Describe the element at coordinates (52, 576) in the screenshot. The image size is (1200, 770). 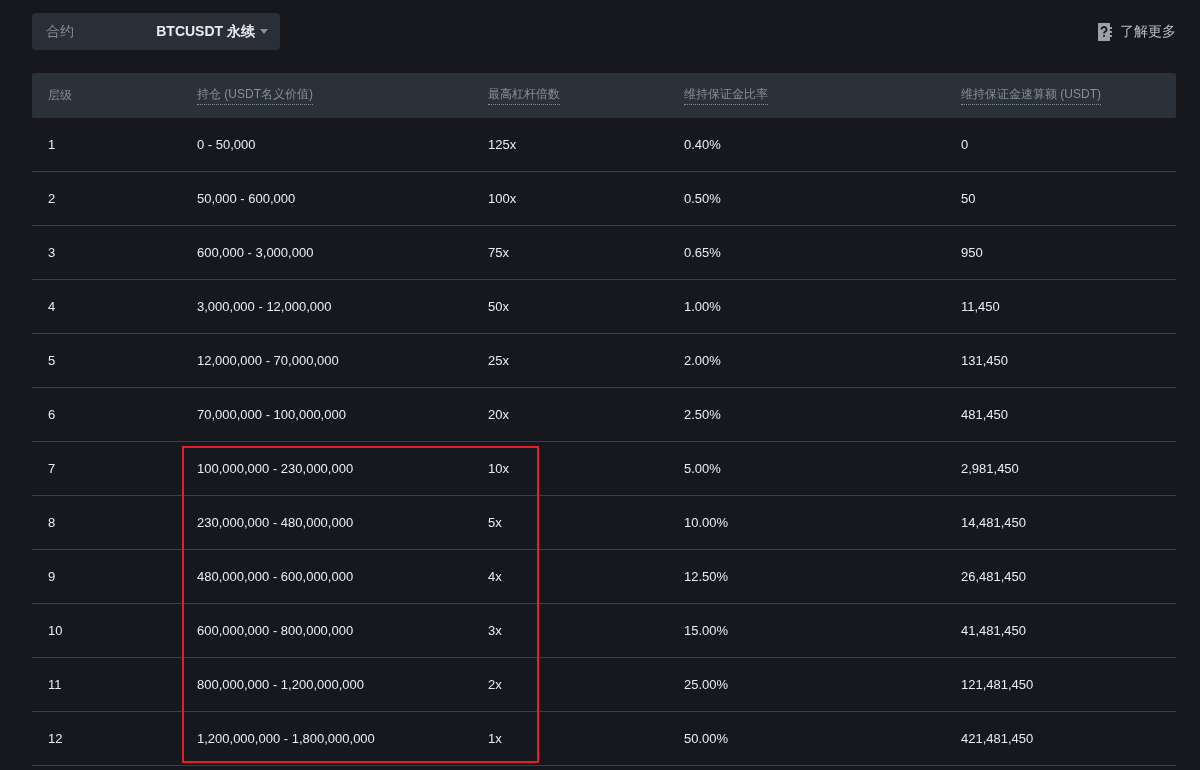
I see `table-cell: 9` at that location.